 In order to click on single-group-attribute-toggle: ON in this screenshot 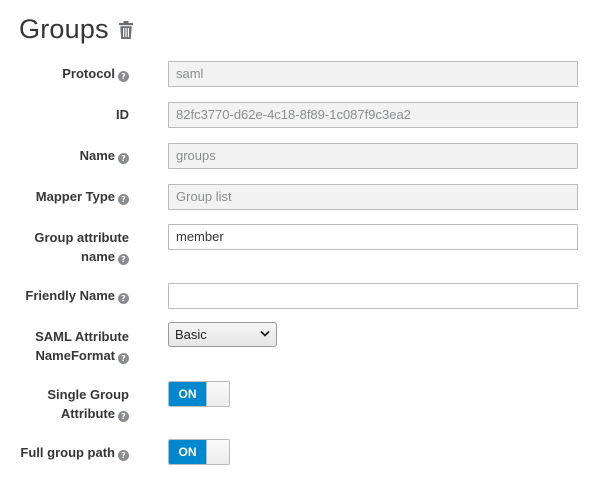, I will do `click(199, 394)`.